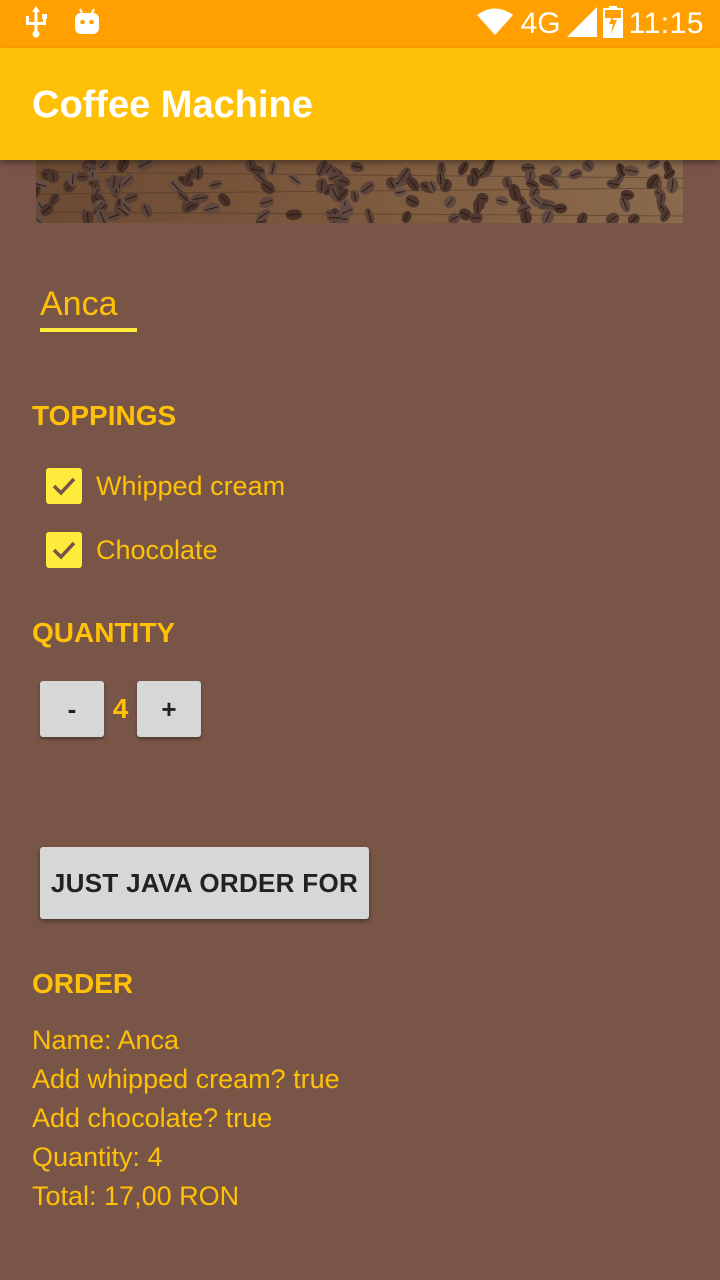  Describe the element at coordinates (186, 1079) in the screenshot. I see `order-whipped-cream-line: Add whipped cream? true` at that location.